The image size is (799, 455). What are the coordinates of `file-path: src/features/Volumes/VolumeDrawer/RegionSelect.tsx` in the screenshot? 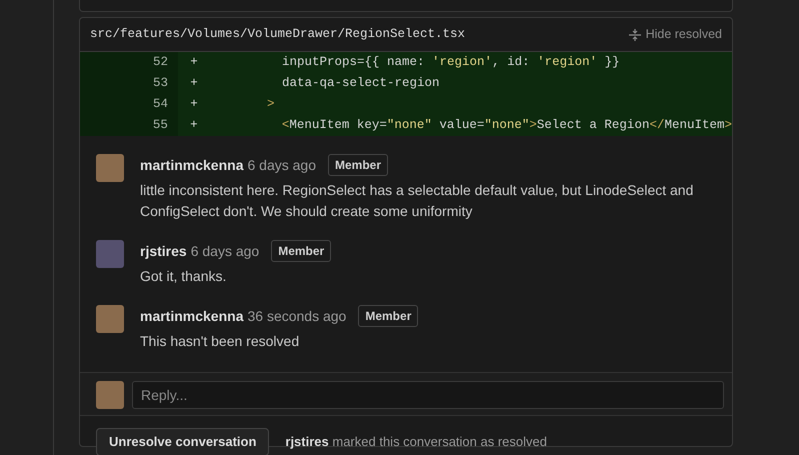 It's located at (278, 35).